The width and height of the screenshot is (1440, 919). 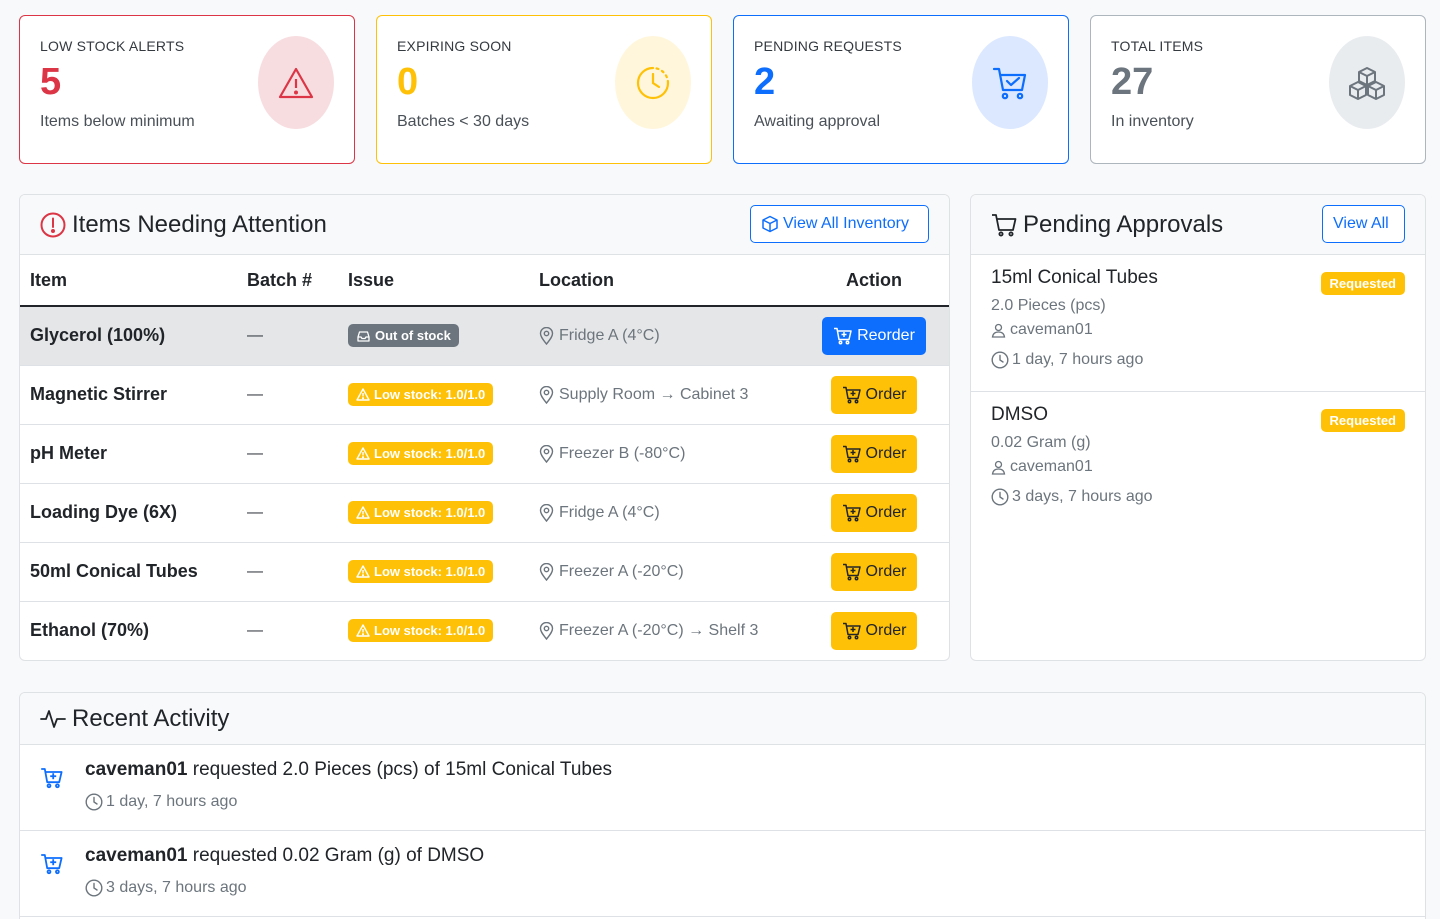 I want to click on location-cell: Freezer A (-20°C), so click(x=664, y=572).